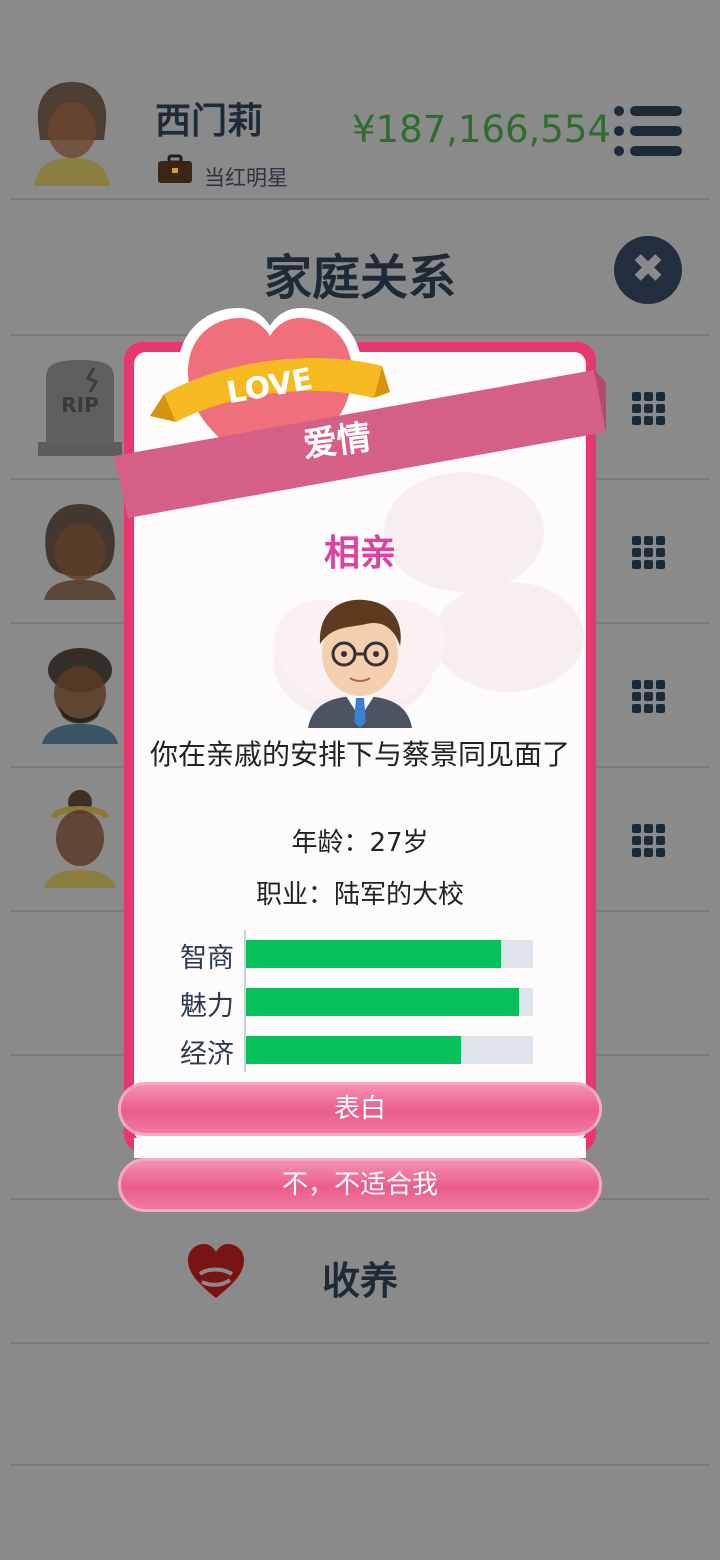 This screenshot has height=1560, width=720. Describe the element at coordinates (80, 405) in the screenshot. I see `tombstone-text: RIP` at that location.